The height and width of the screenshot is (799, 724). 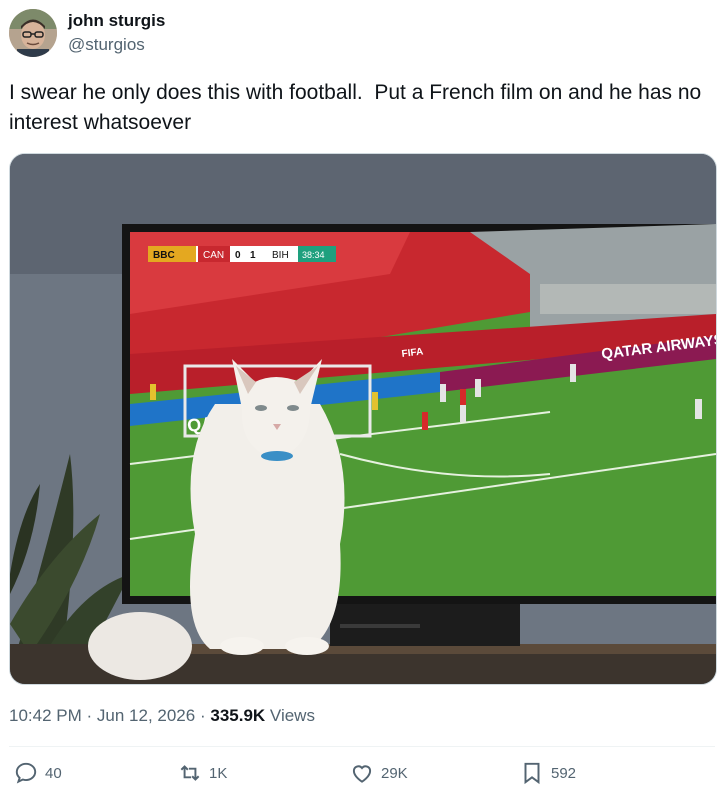 I want to click on reply-count: 40, so click(x=53, y=773).